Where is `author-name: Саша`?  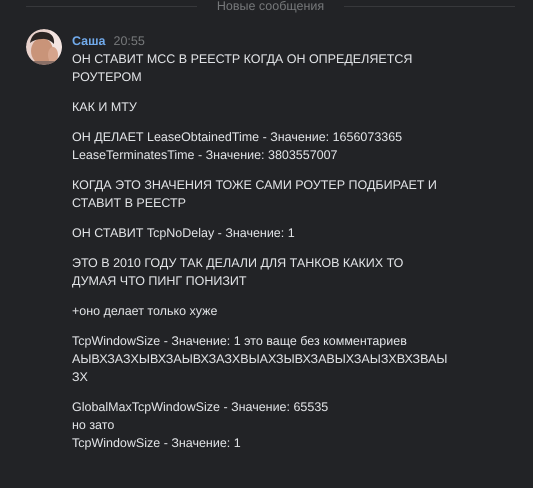 author-name: Саша is located at coordinates (89, 41).